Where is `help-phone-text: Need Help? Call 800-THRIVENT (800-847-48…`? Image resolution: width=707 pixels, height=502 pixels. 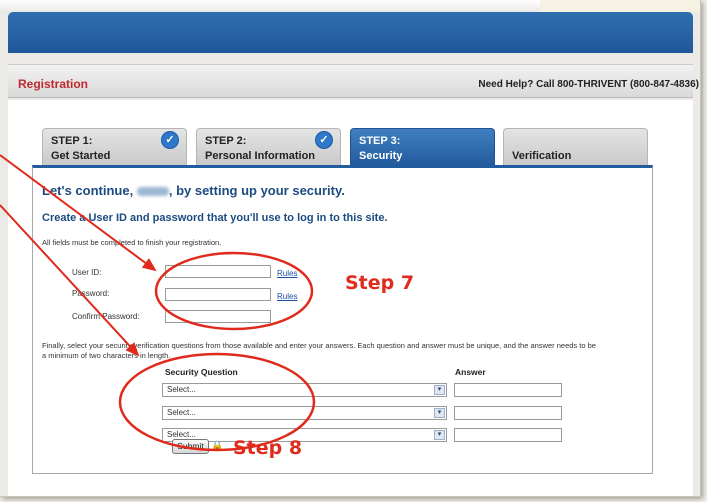
help-phone-text: Need Help? Call 800-THRIVENT (800-847-48… is located at coordinates (588, 84).